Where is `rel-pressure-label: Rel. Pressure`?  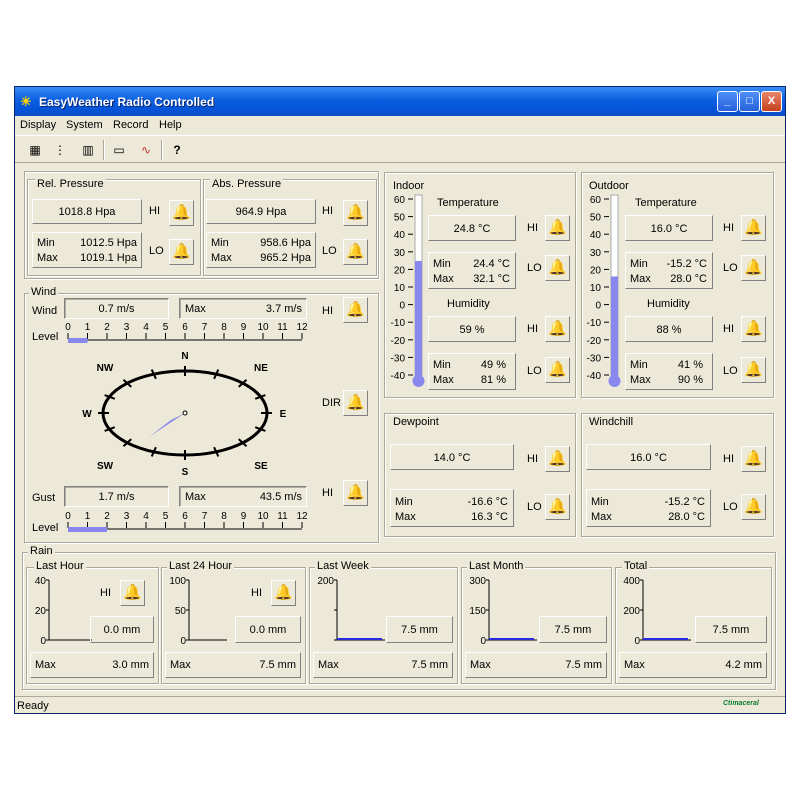
rel-pressure-label: Rel. Pressure is located at coordinates (70, 184).